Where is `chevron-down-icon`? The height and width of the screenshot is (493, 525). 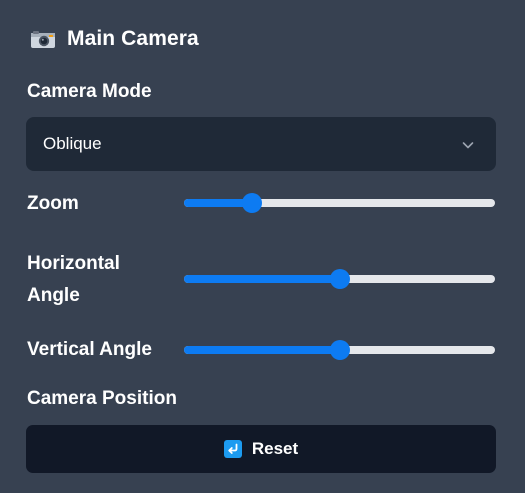 chevron-down-icon is located at coordinates (468, 144).